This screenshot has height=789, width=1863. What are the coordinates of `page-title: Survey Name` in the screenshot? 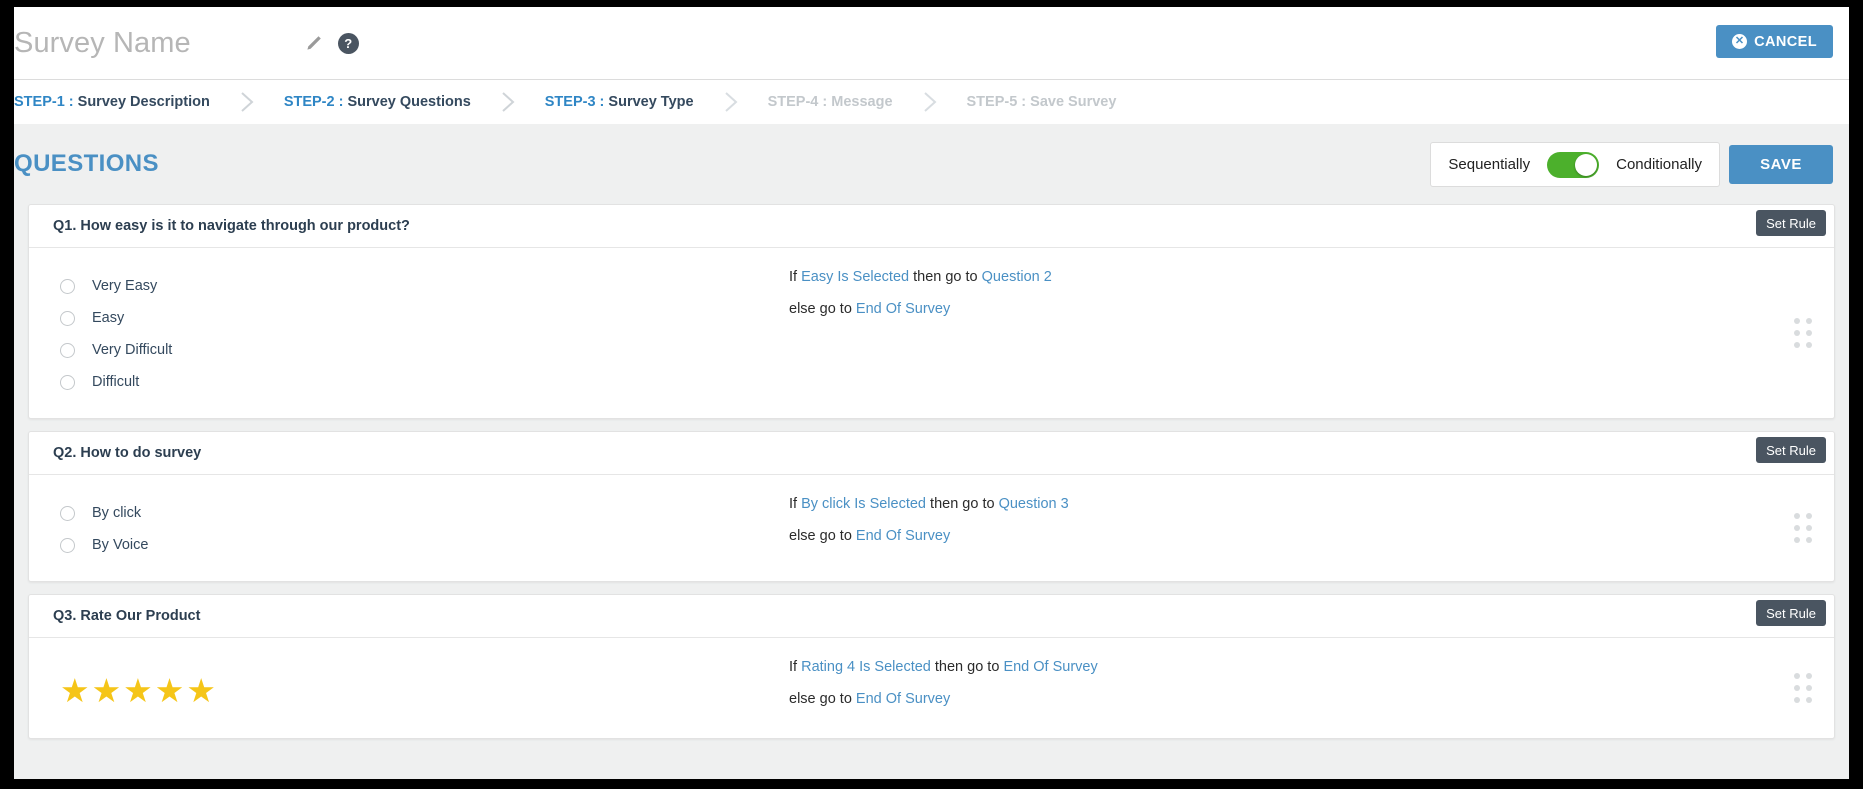 It's located at (102, 42).